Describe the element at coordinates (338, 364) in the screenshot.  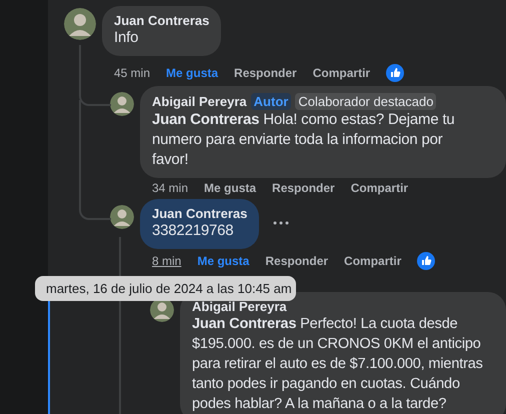
I see `comment-text: Juan Contreras Perfecto! La cuota desde $195.000. es de un CRONOS 0KM el anticipo para retirar el auto es de $7.100.000, mientras tanto podes ir pagando en cuotas. Cuándo podes hablar? A la mañana o a la tarde?` at that location.